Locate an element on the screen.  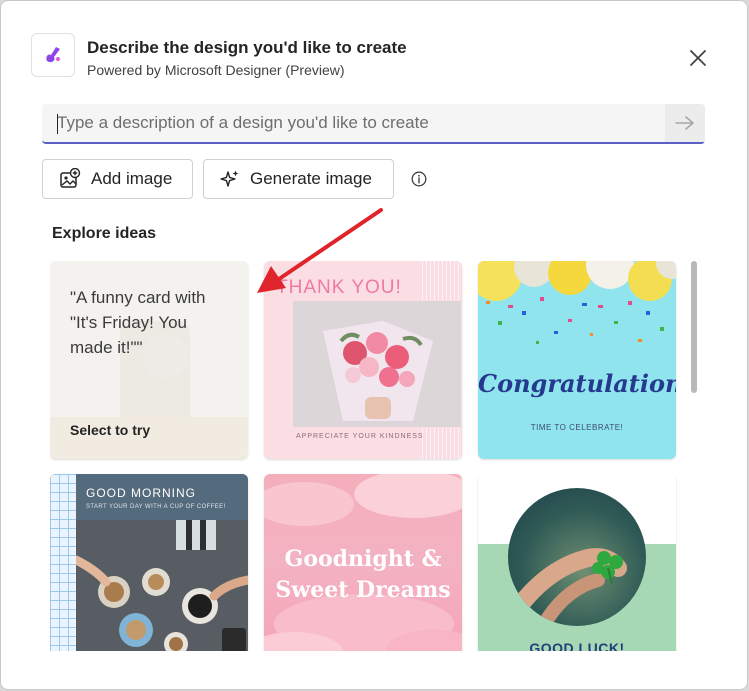
generate-image-button: Generate image is located at coordinates (298, 179).